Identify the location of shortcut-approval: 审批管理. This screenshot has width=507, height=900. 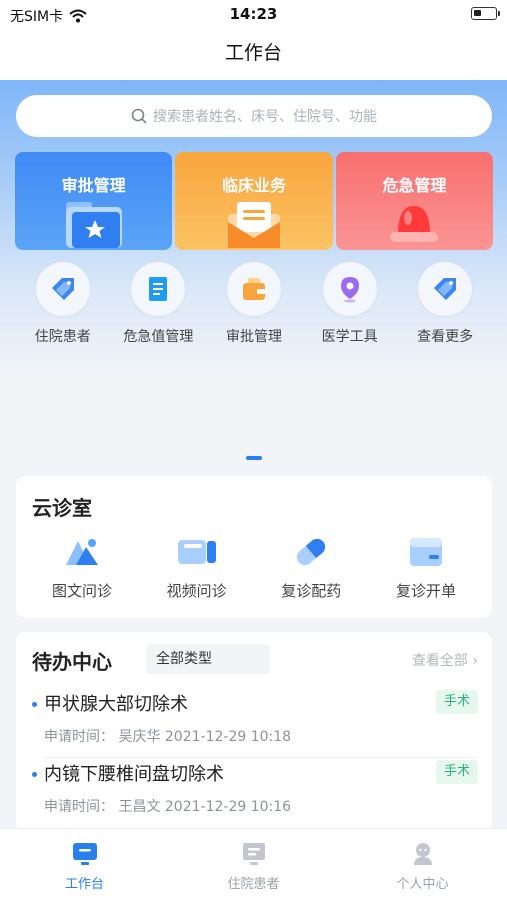
(254, 304).